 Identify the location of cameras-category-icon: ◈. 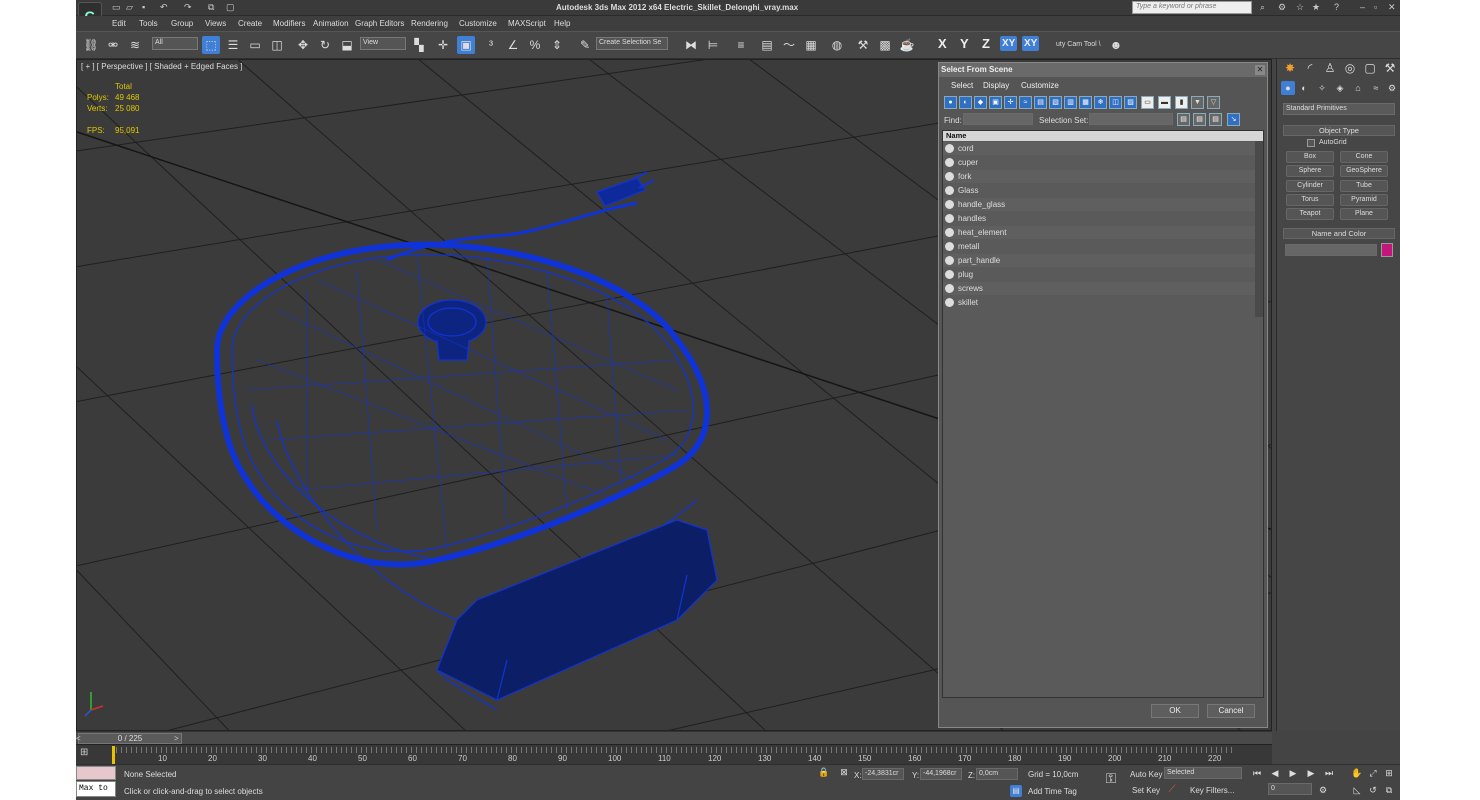
(1340, 88).